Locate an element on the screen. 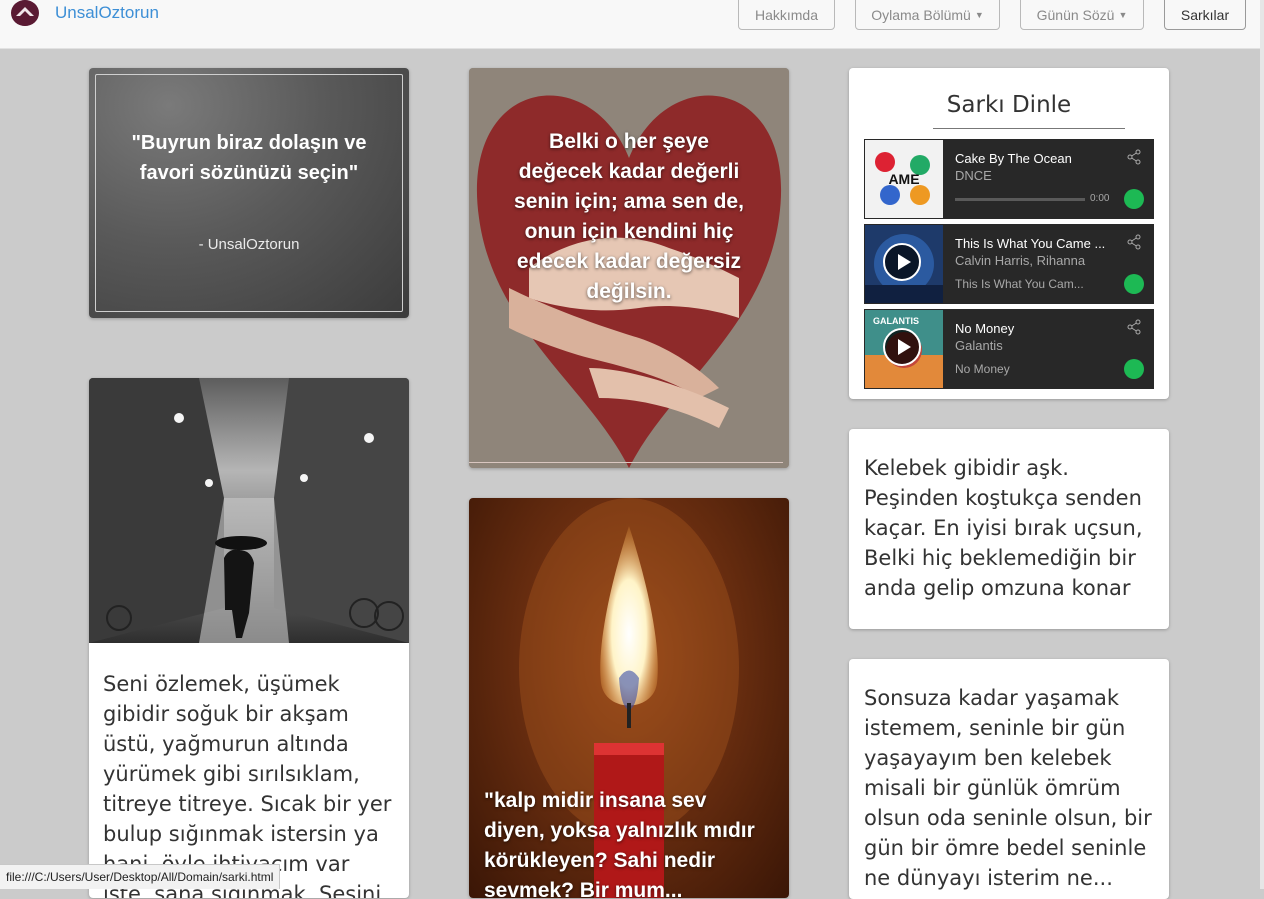  rainy-street-image is located at coordinates (249, 510).